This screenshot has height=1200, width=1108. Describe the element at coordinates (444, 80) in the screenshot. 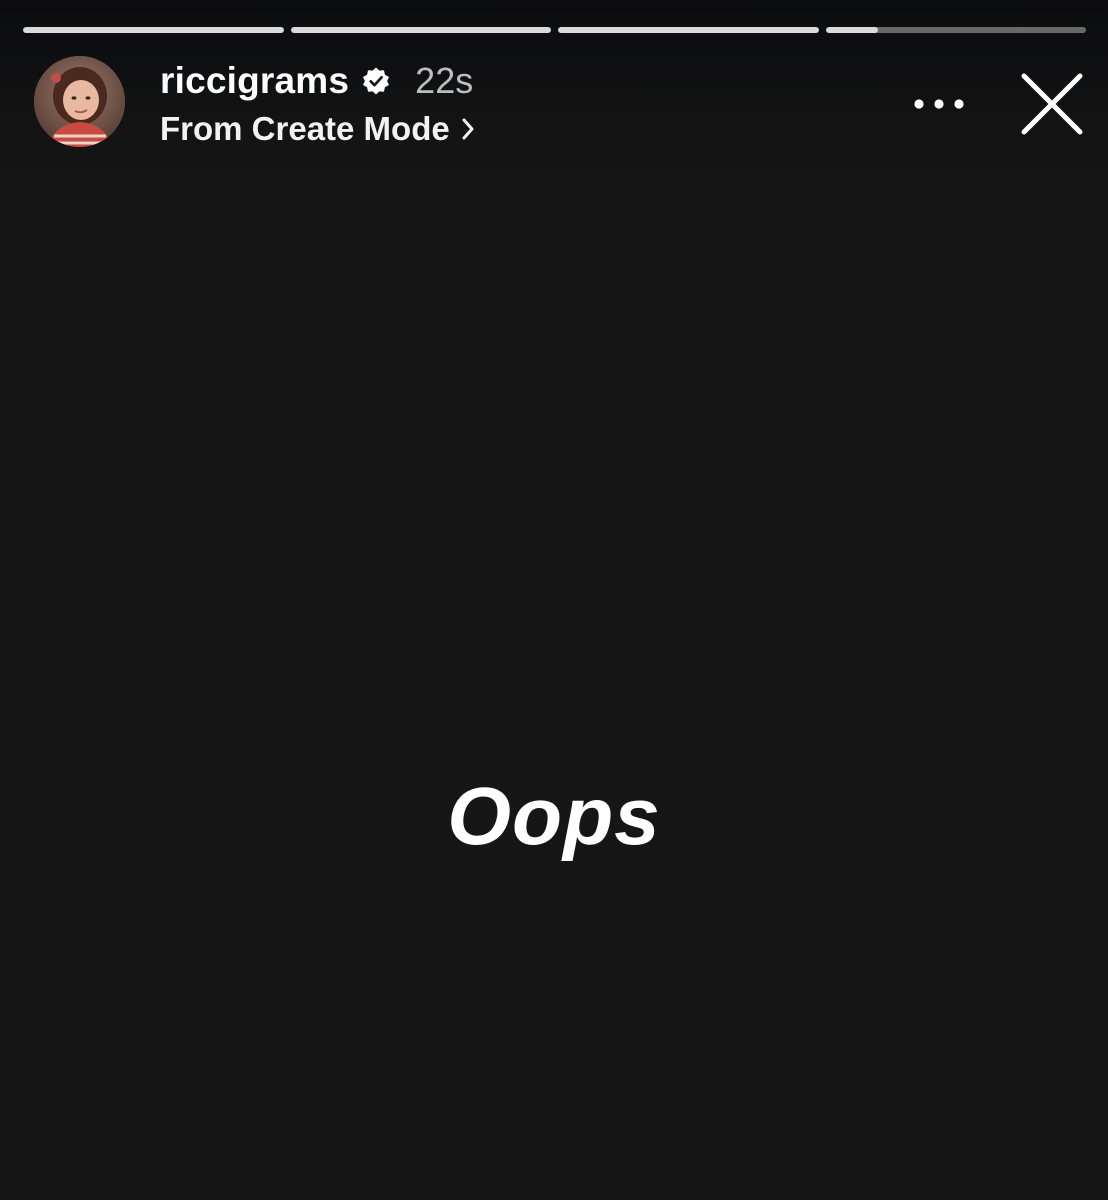

I see `post-time: 22s` at that location.